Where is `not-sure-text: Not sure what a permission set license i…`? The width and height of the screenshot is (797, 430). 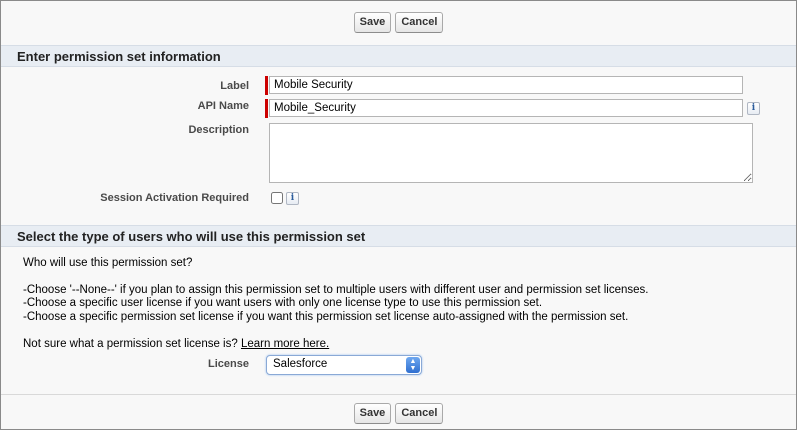 not-sure-text: Not sure what a permission set license i… is located at coordinates (176, 344).